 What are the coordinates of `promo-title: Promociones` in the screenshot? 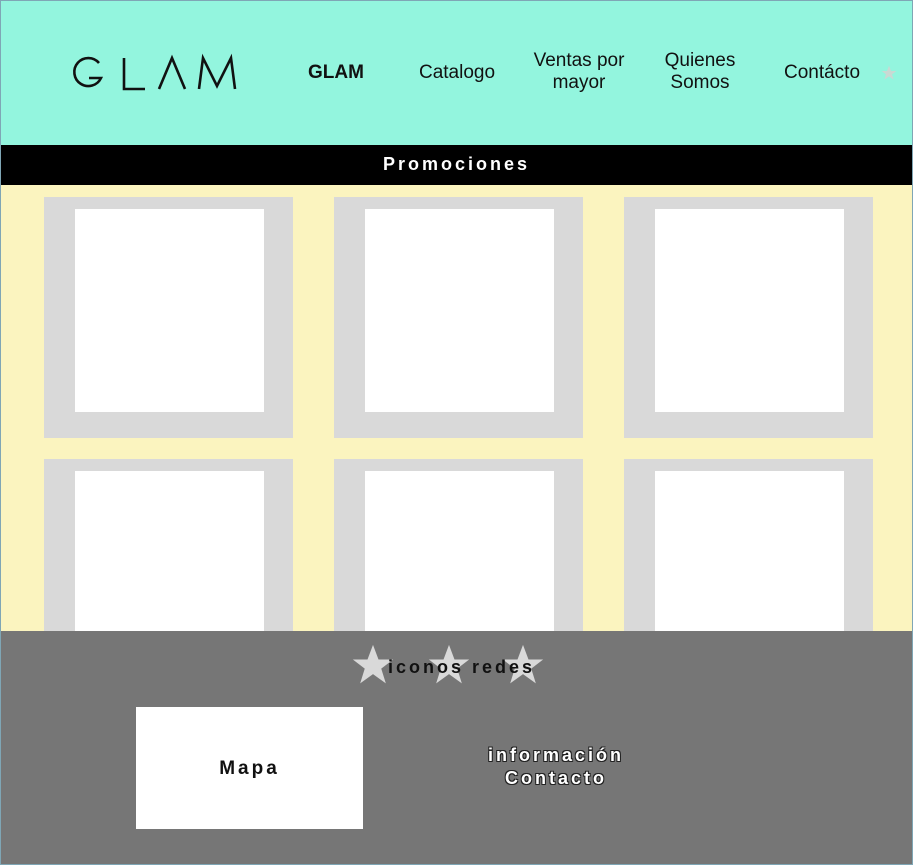 It's located at (456, 164).